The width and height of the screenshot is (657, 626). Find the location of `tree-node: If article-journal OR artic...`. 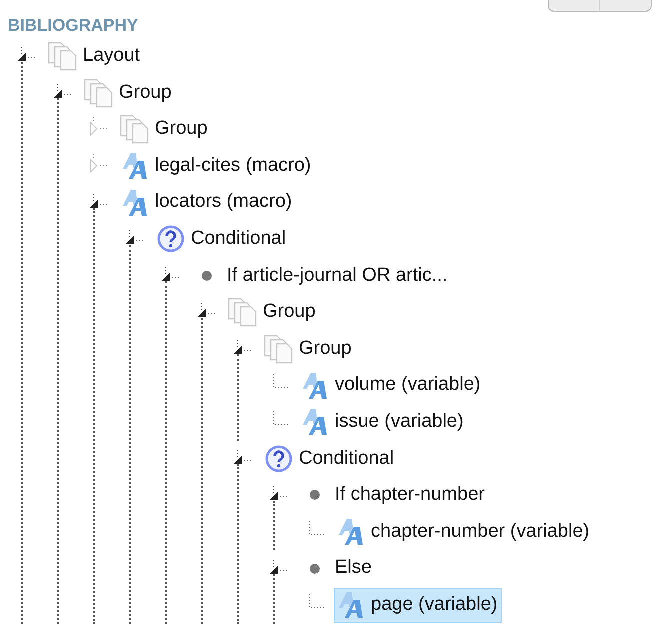

tree-node: If article-journal OR artic... is located at coordinates (321, 276).